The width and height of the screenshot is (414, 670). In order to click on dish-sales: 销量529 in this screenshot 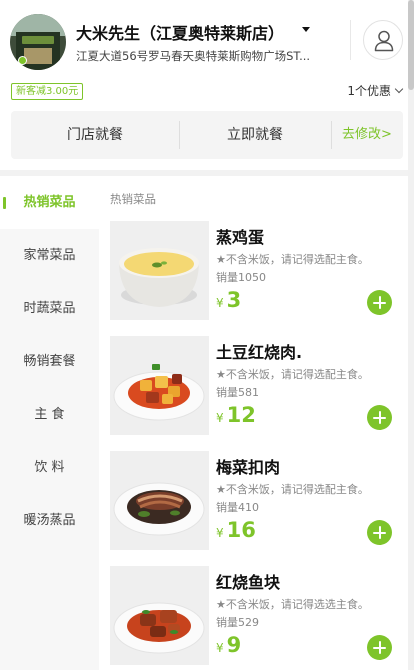, I will do `click(237, 622)`.